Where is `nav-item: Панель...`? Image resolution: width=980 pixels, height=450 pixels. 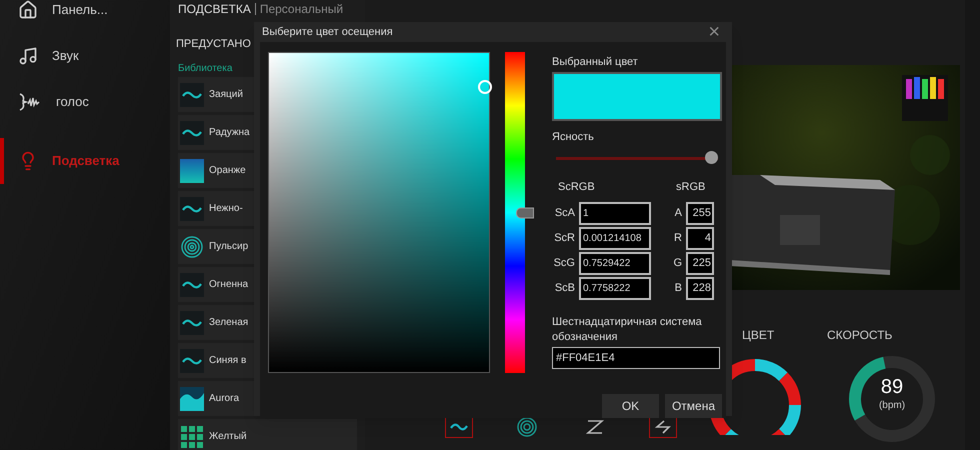
nav-item: Панель... is located at coordinates (85, 10).